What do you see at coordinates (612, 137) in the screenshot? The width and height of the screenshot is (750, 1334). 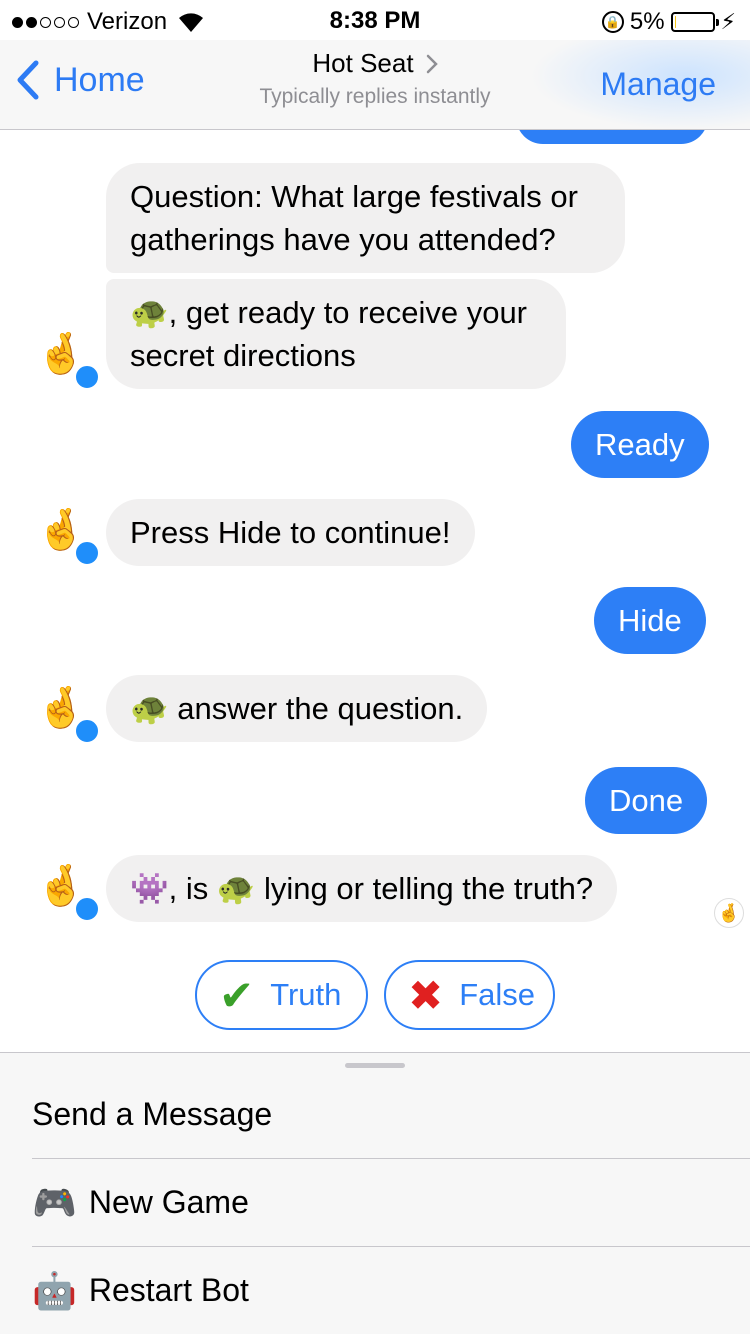 I see `previous-message-partial` at bounding box center [612, 137].